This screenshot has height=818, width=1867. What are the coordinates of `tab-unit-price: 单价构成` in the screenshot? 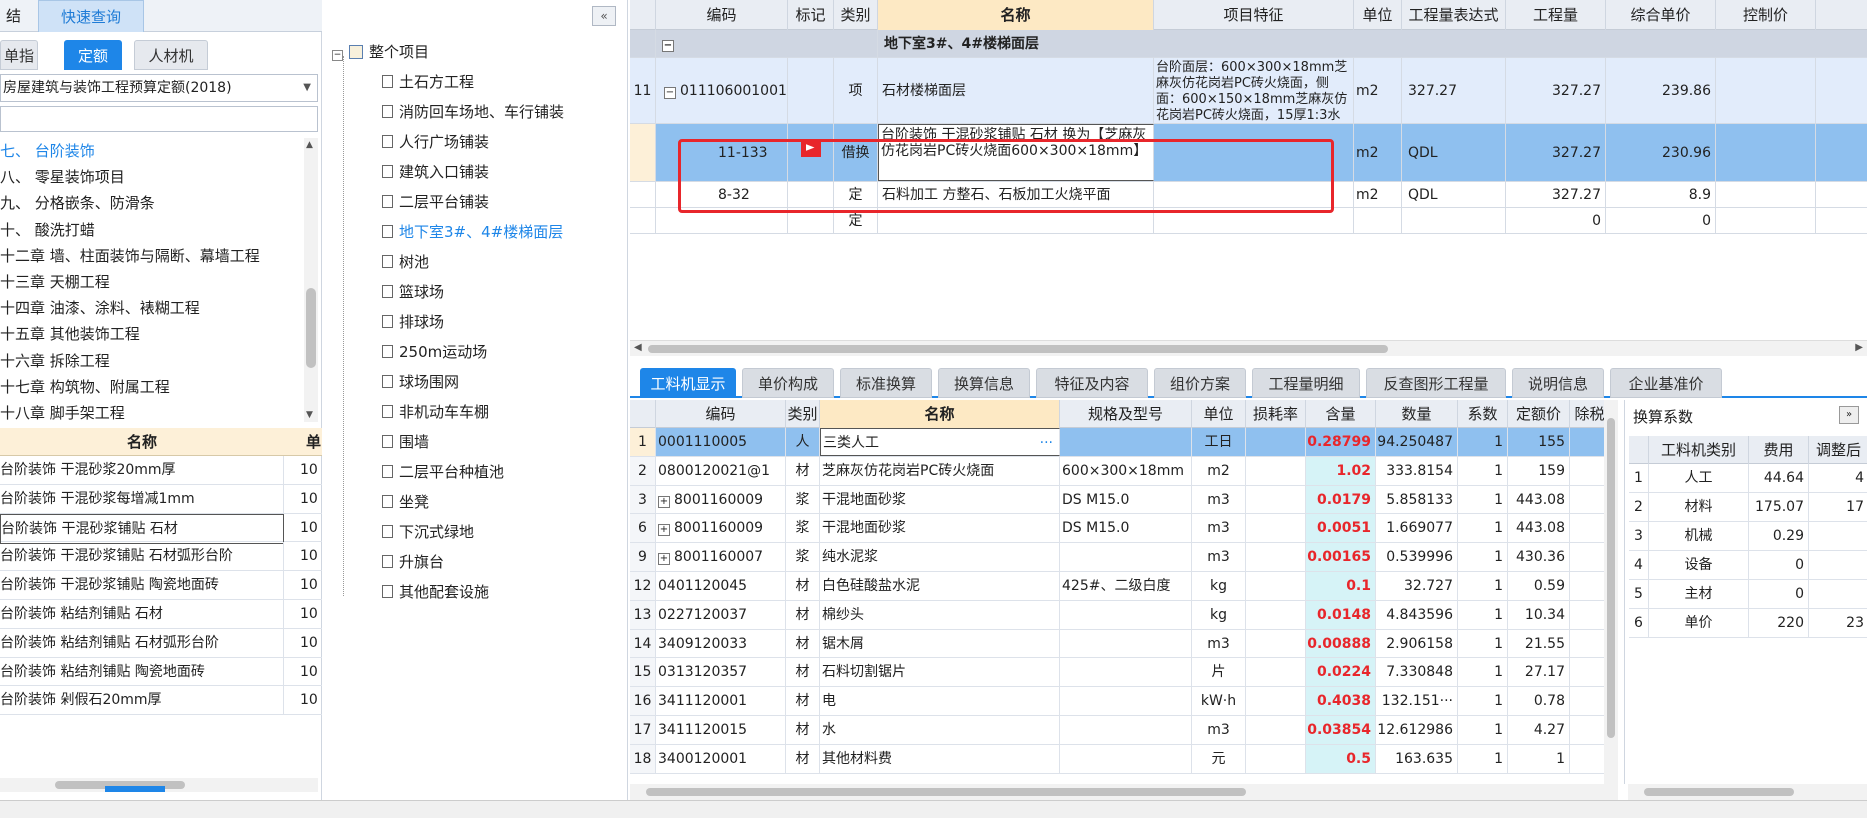 It's located at (788, 383).